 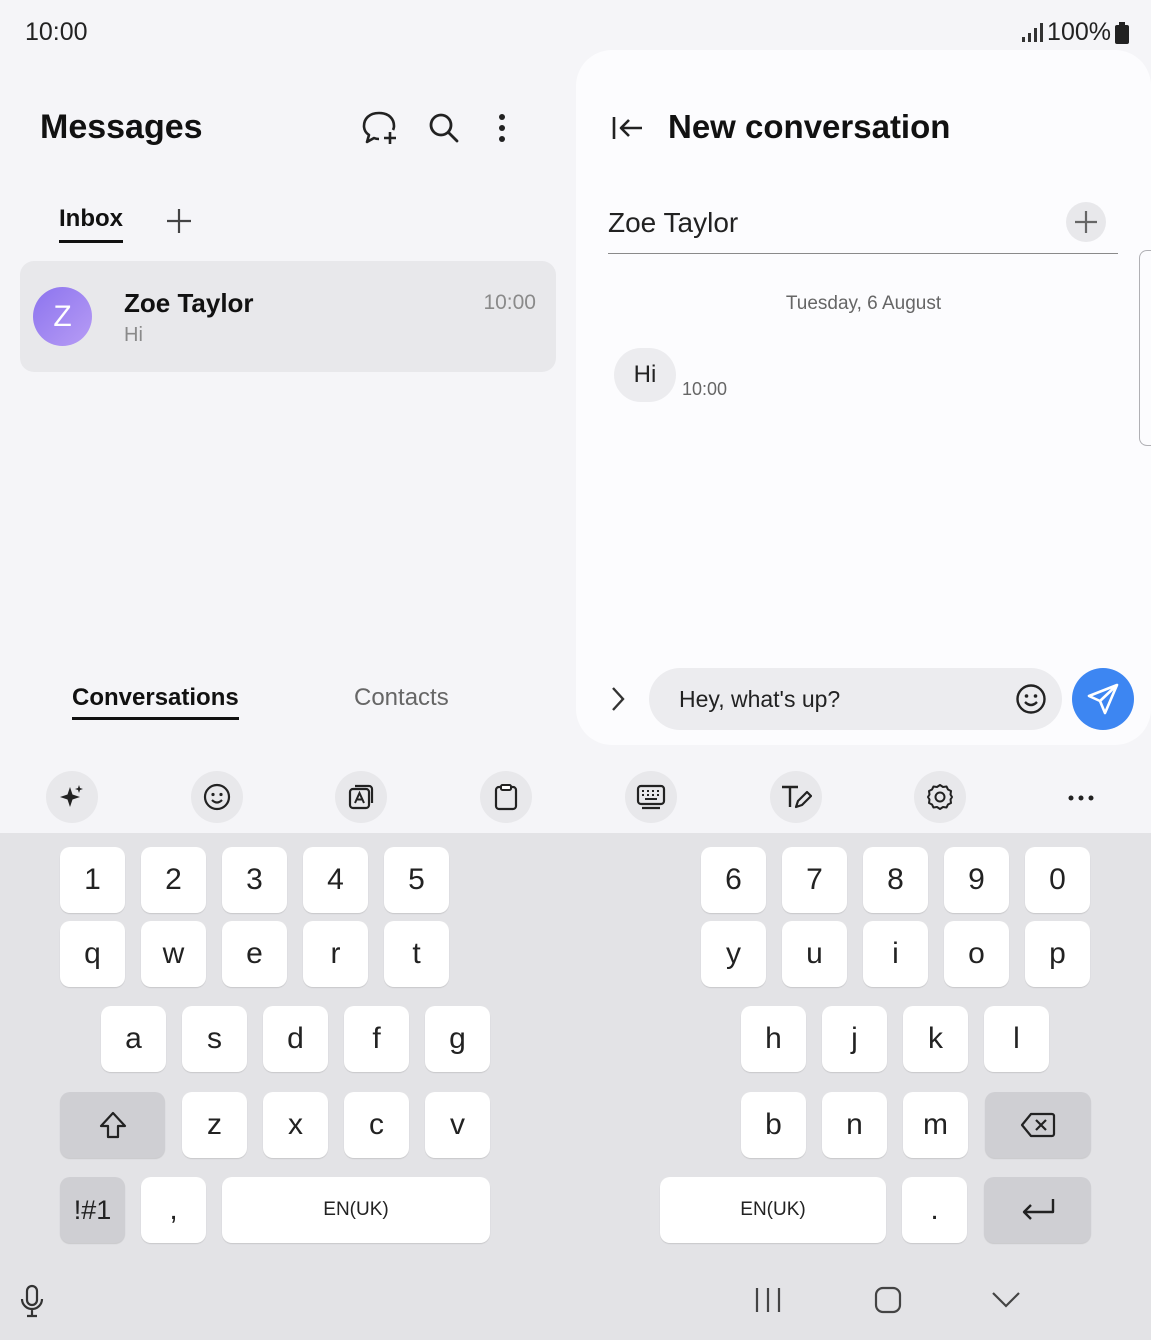 I want to click on message-input-text: Hey, what's up?, so click(x=760, y=699).